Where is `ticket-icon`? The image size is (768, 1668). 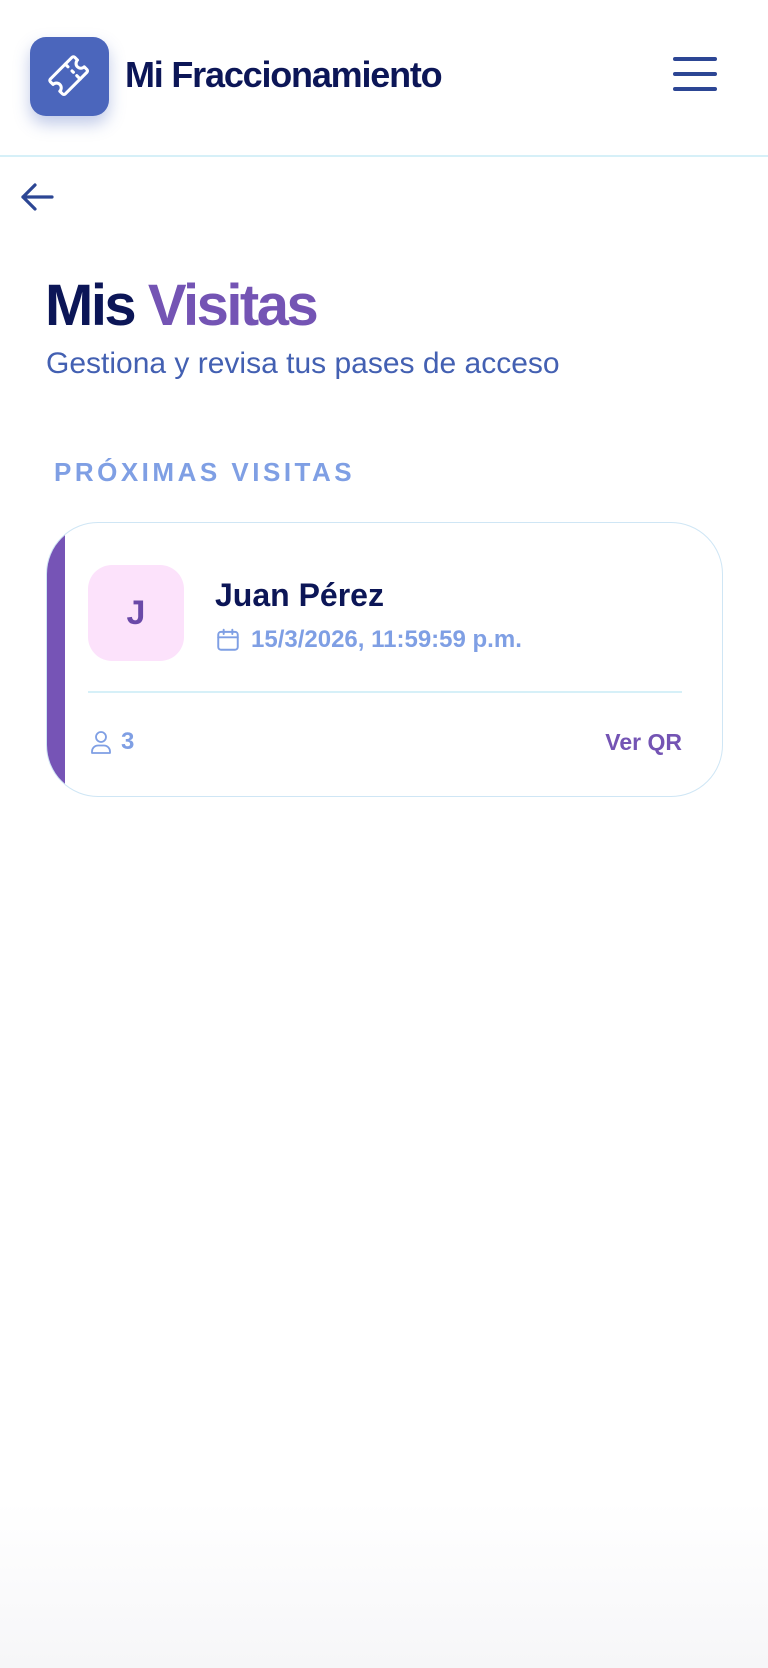 ticket-icon is located at coordinates (68, 75).